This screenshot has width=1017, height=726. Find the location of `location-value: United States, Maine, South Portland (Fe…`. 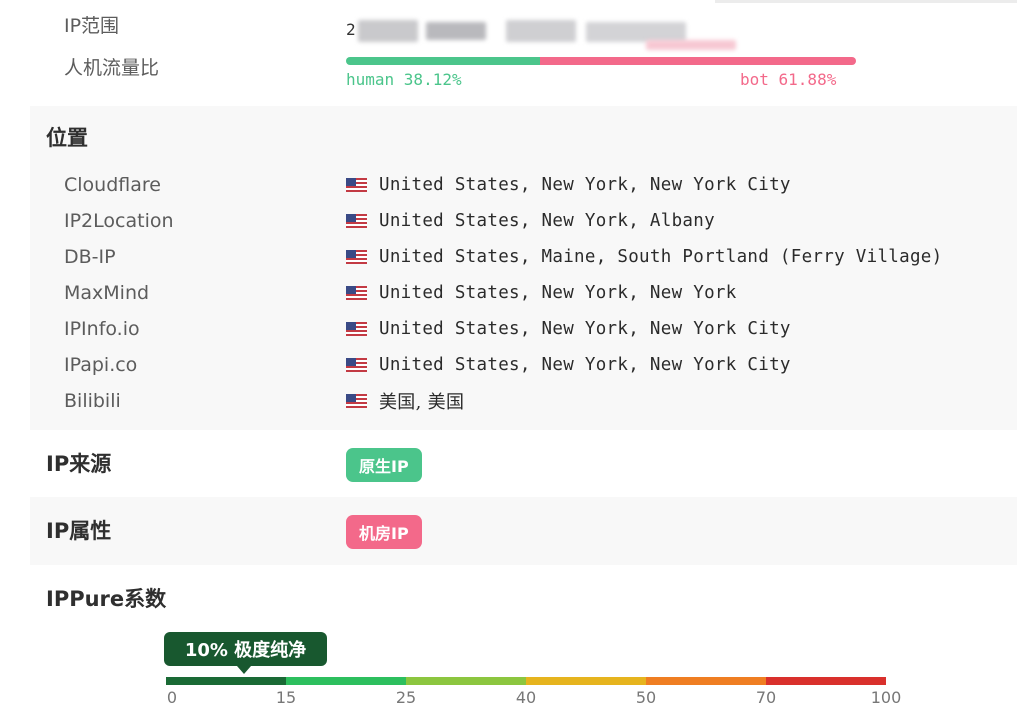

location-value: United States, Maine, South Portland (Fe… is located at coordinates (644, 257).